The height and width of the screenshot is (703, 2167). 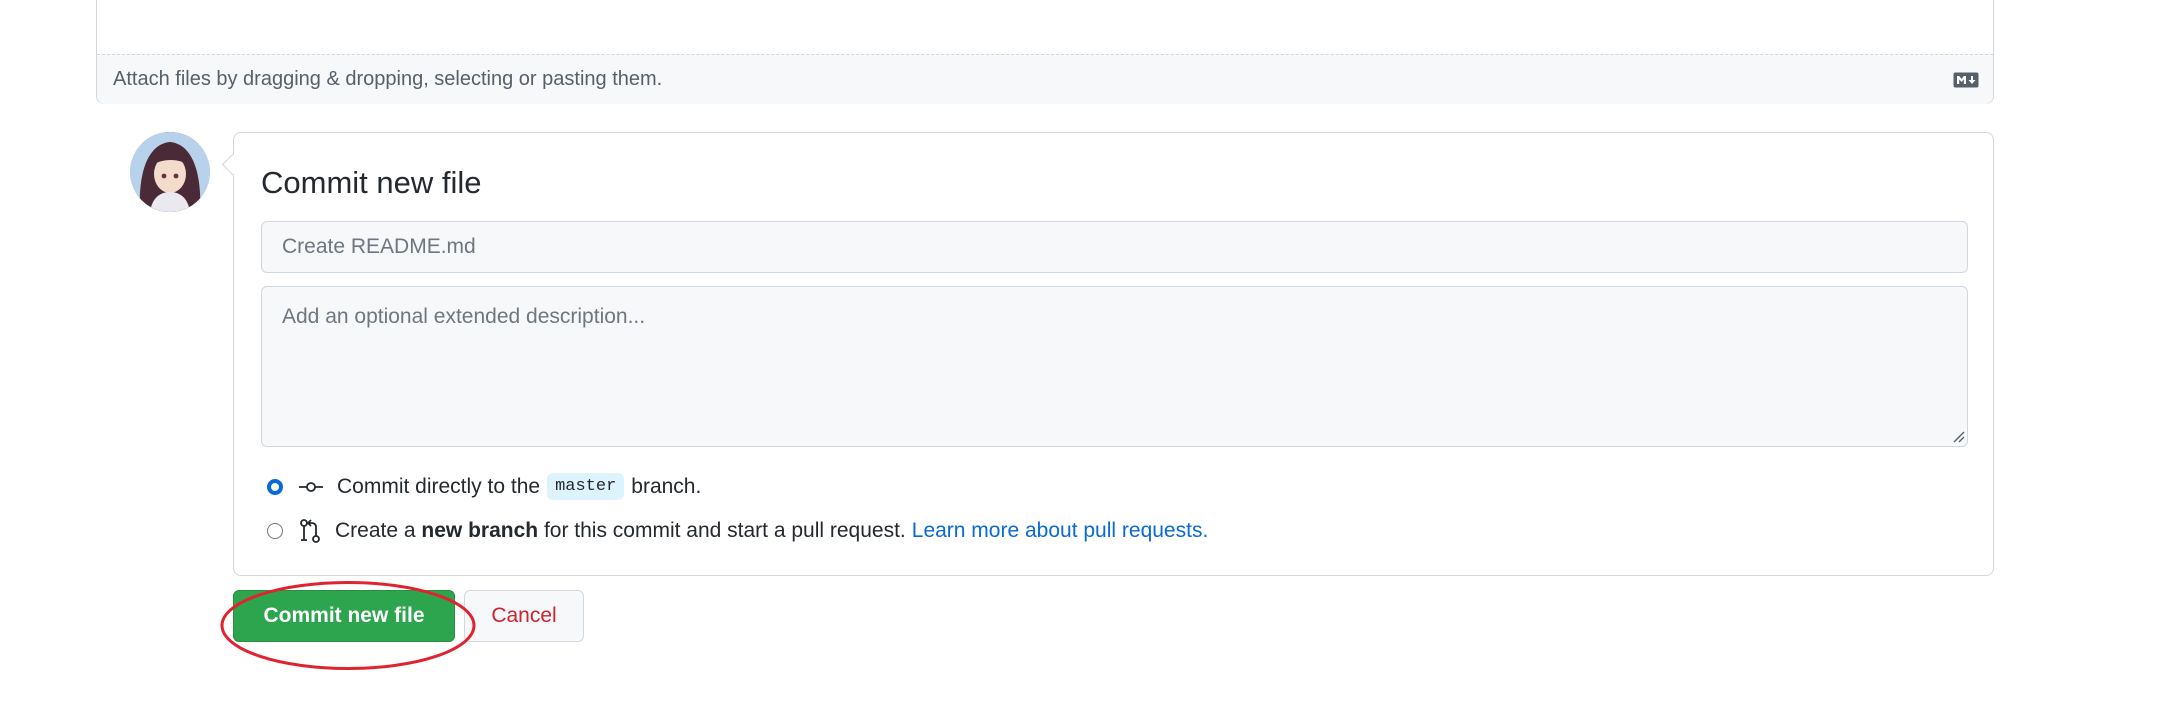 I want to click on branch-name-badge: master, so click(x=586, y=486).